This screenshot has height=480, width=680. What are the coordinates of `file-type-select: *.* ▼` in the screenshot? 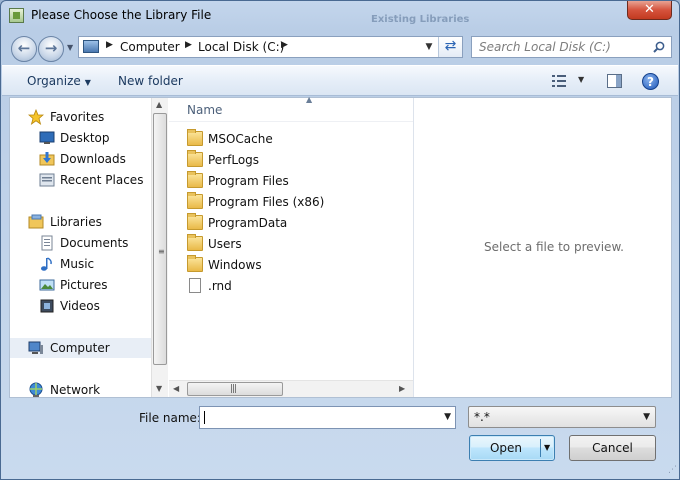 It's located at (562, 417).